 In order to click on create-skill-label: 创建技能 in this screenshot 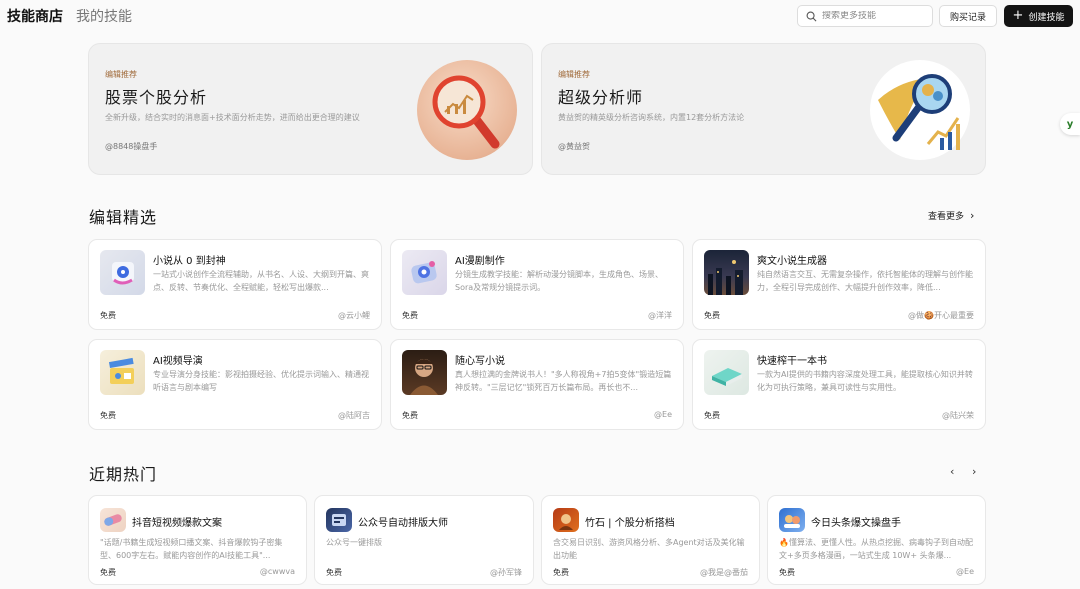, I will do `click(1046, 17)`.